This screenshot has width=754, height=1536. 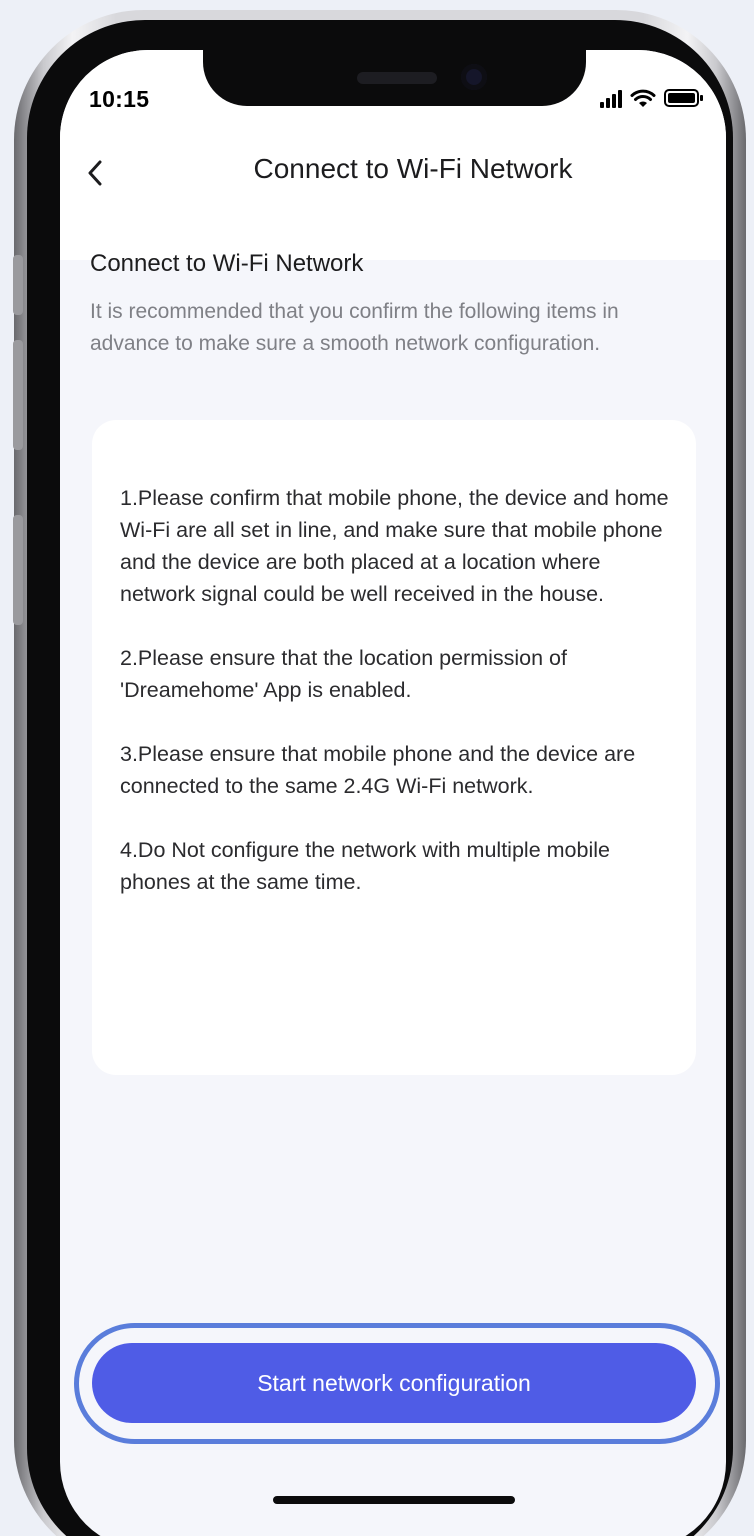 What do you see at coordinates (611, 99) in the screenshot?
I see `cellular-signal-icon` at bounding box center [611, 99].